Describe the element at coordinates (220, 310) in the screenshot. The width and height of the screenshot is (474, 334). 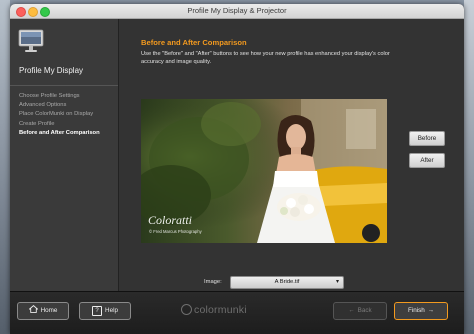
I see `brand-name: colormunki` at that location.